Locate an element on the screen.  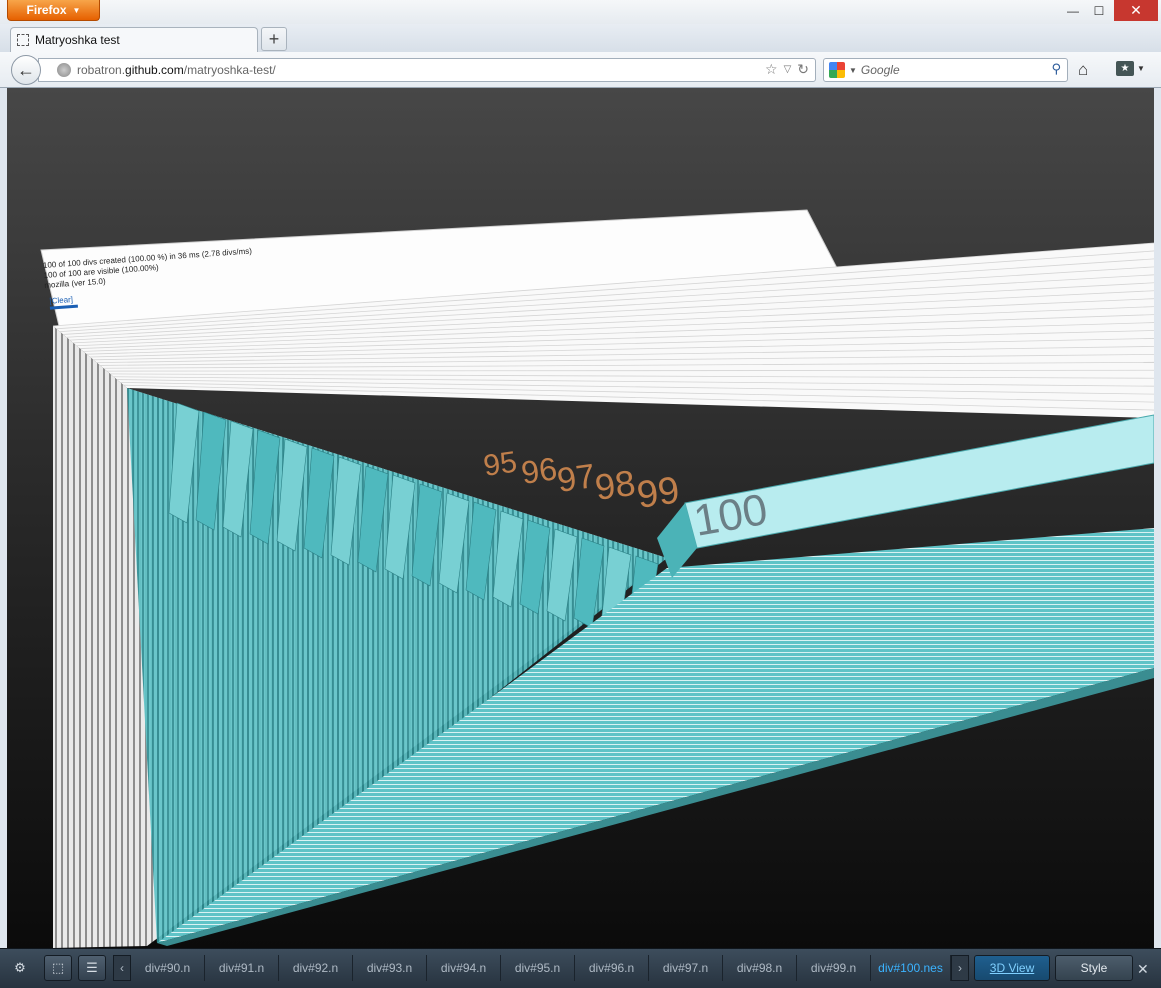
site-identity-globe-icon is located at coordinates (64, 70).